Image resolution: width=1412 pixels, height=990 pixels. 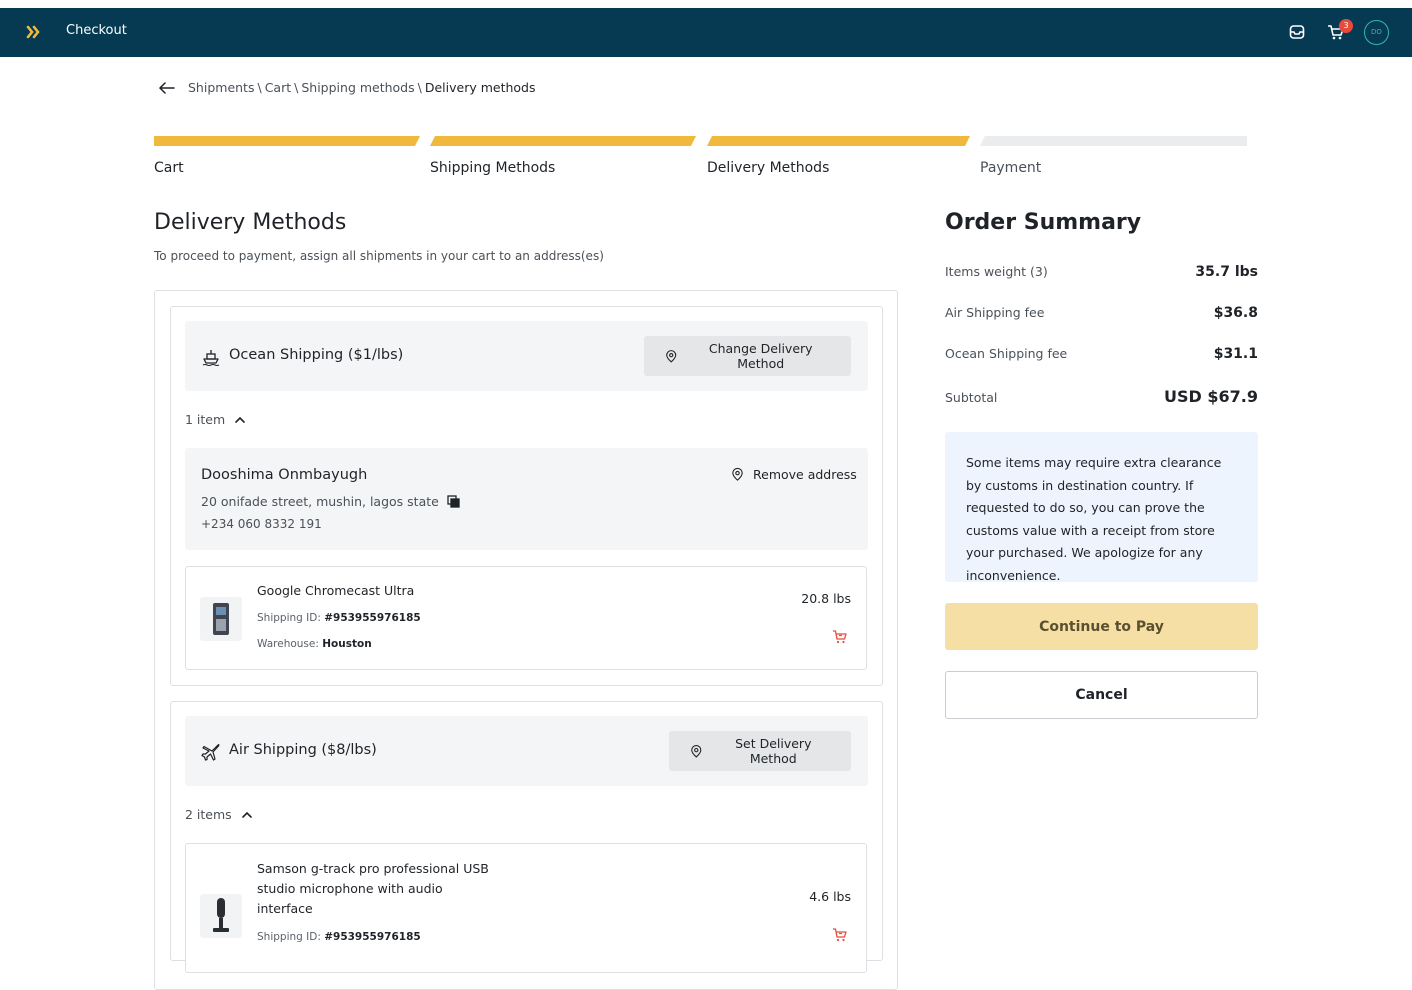 I want to click on step-label-delivery: Delivery Methods, so click(x=768, y=168).